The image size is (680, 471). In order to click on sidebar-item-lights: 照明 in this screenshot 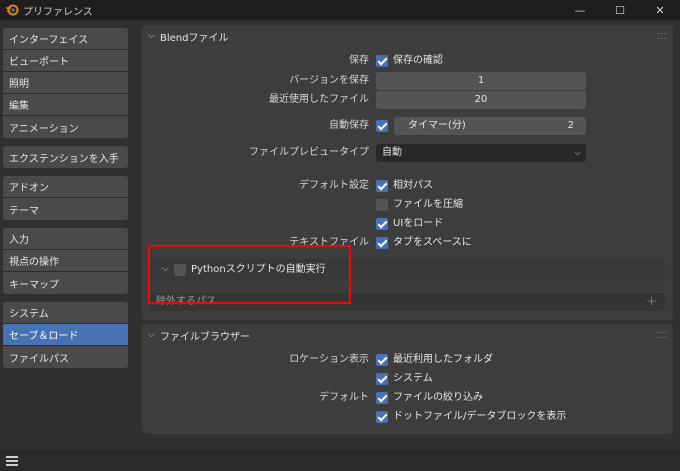, I will do `click(65, 83)`.